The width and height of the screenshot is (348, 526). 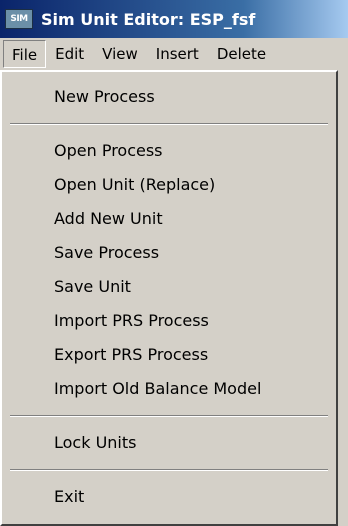 I want to click on menu-bar: File Edit View Insert Delete, so click(x=174, y=54).